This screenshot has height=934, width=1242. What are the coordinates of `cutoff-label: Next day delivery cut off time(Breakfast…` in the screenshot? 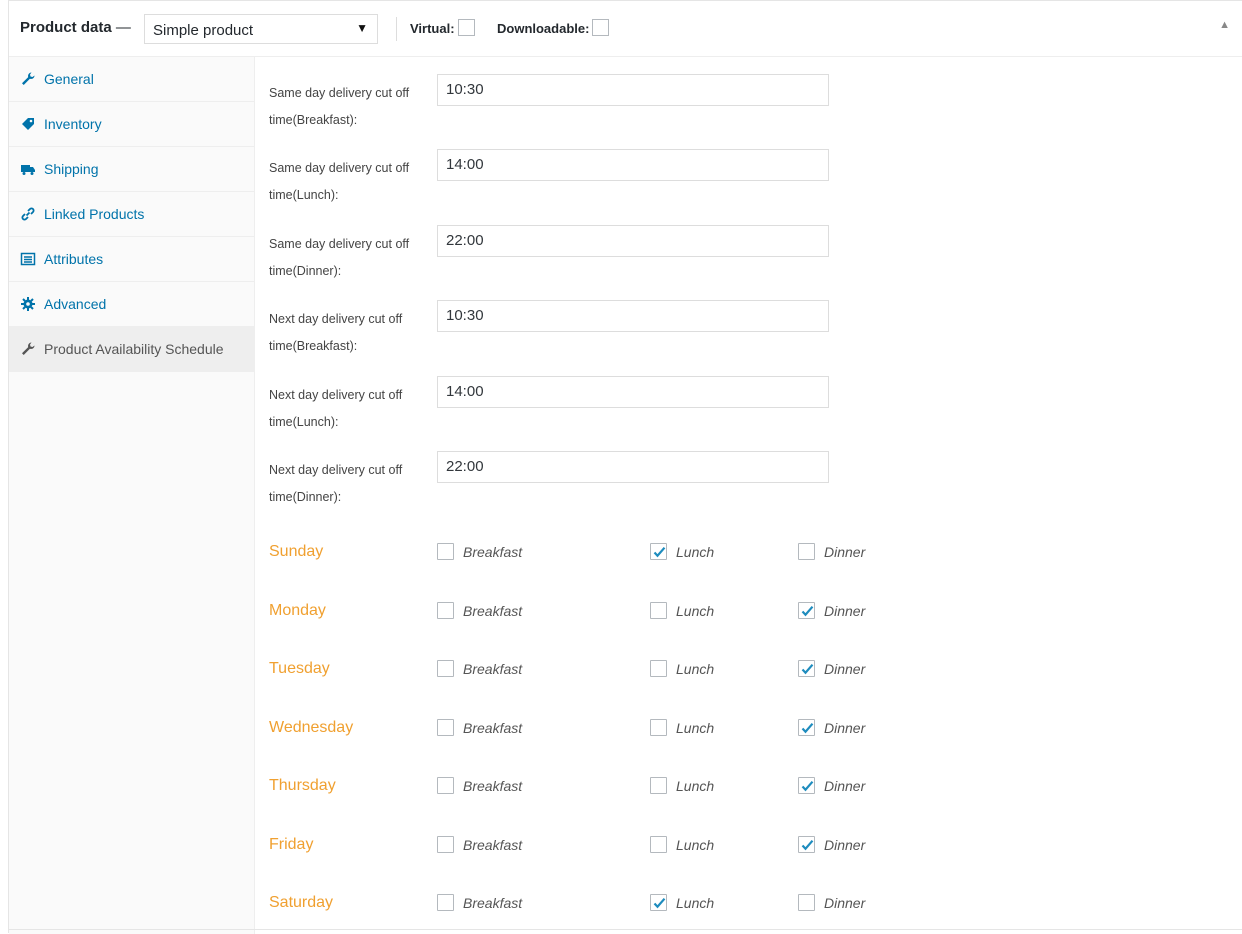 It's located at (336, 332).